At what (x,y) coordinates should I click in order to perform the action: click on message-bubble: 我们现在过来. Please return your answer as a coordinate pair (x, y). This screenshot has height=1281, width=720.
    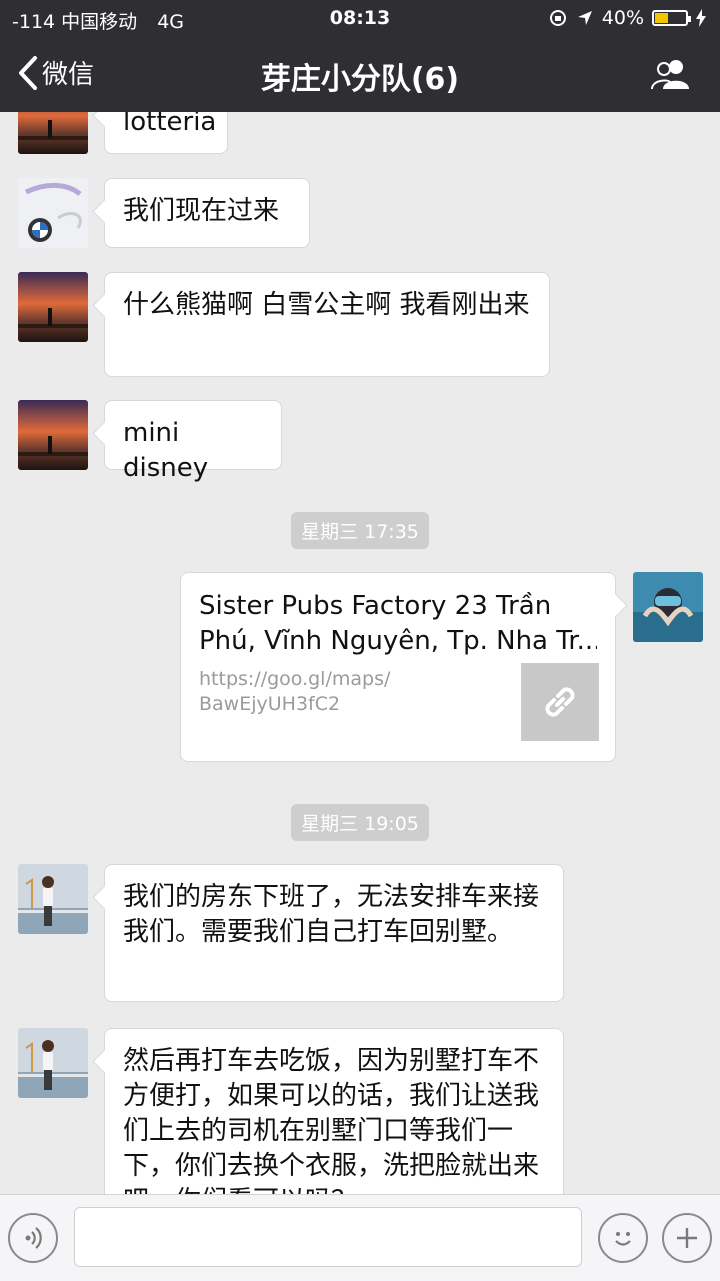
    Looking at the image, I should click on (207, 213).